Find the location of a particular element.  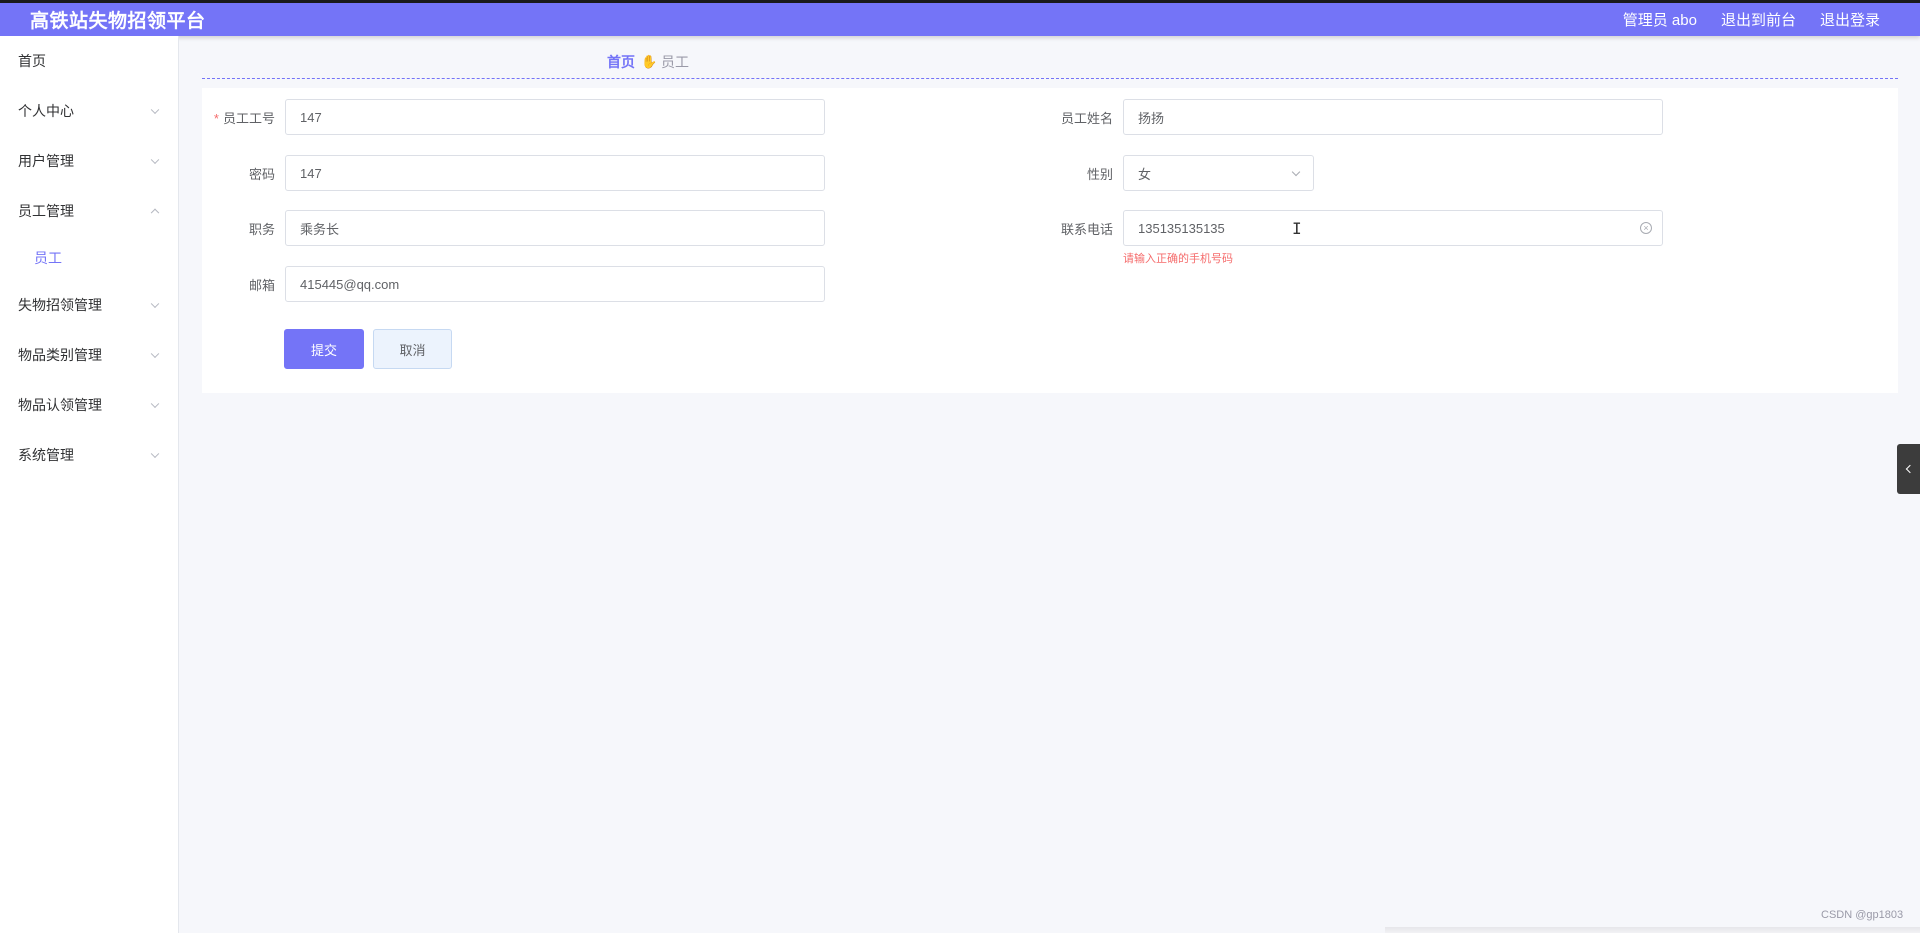

sidebar-item-label: 员工管理 is located at coordinates (46, 211).